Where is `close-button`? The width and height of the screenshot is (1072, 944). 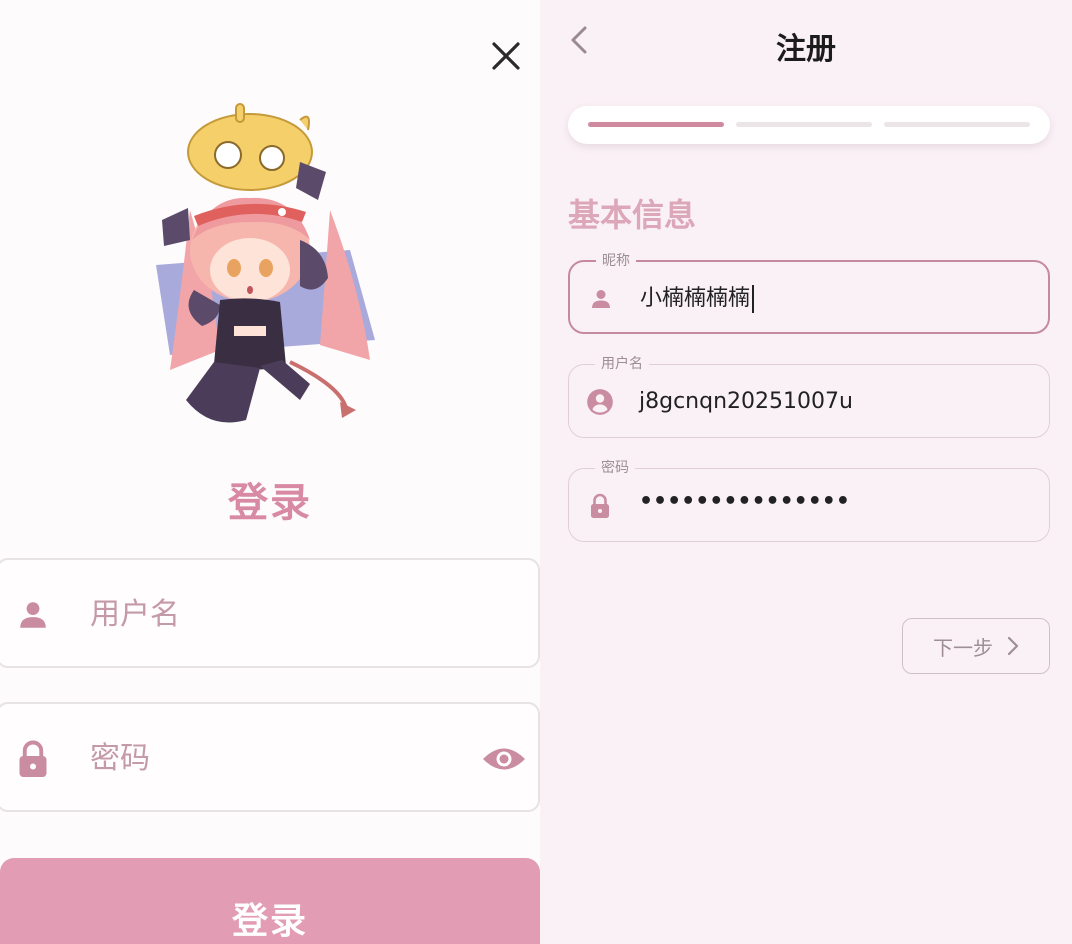
close-button is located at coordinates (506, 56).